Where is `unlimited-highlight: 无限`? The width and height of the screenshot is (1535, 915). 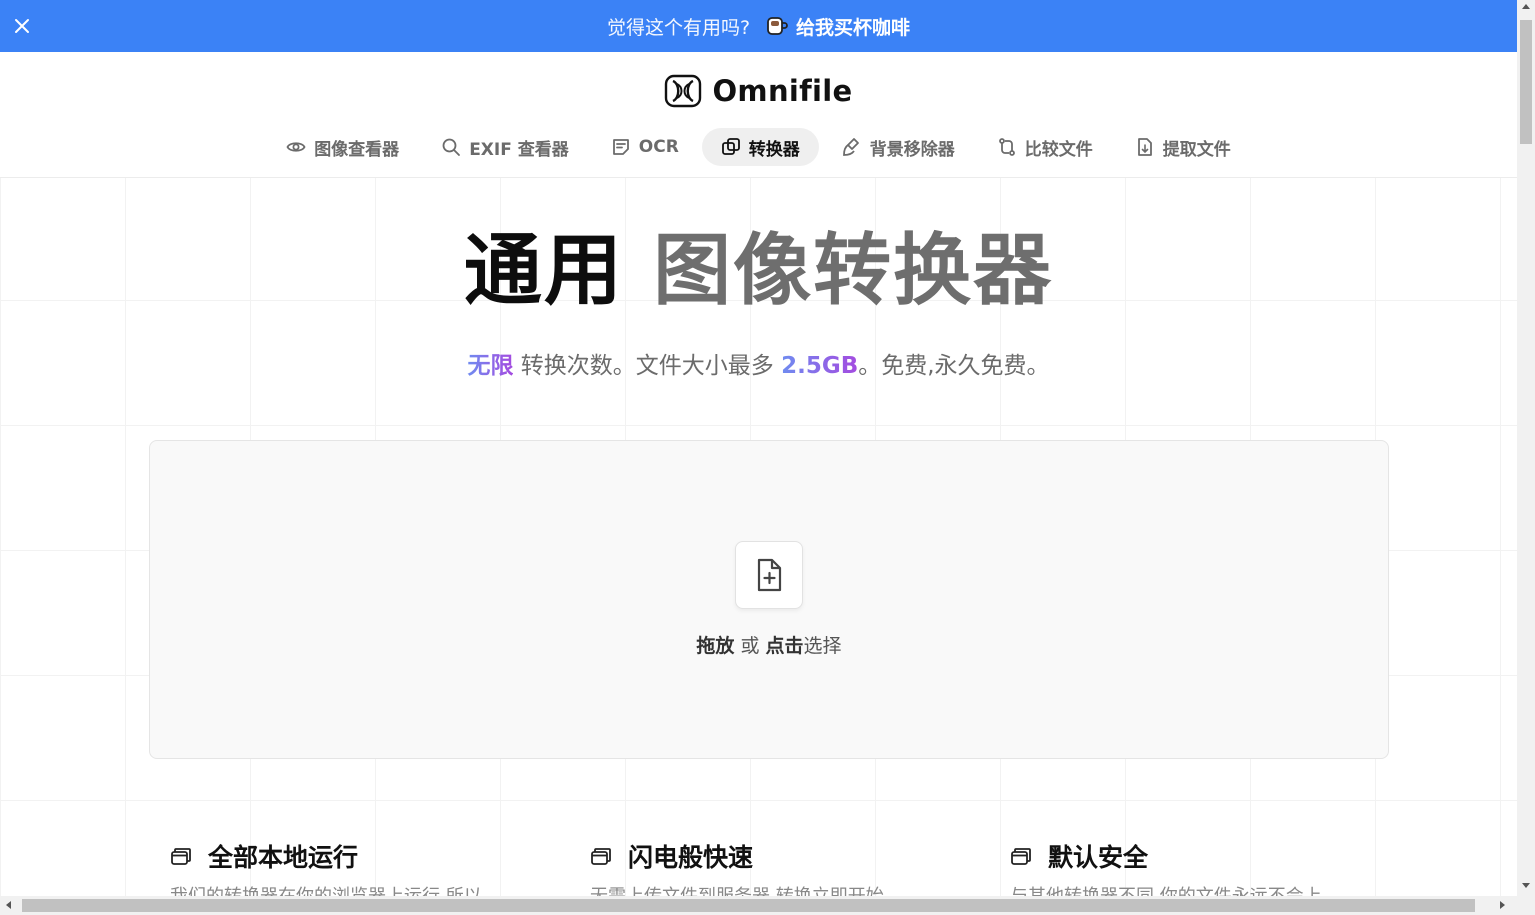
unlimited-highlight: 无限 is located at coordinates (490, 366).